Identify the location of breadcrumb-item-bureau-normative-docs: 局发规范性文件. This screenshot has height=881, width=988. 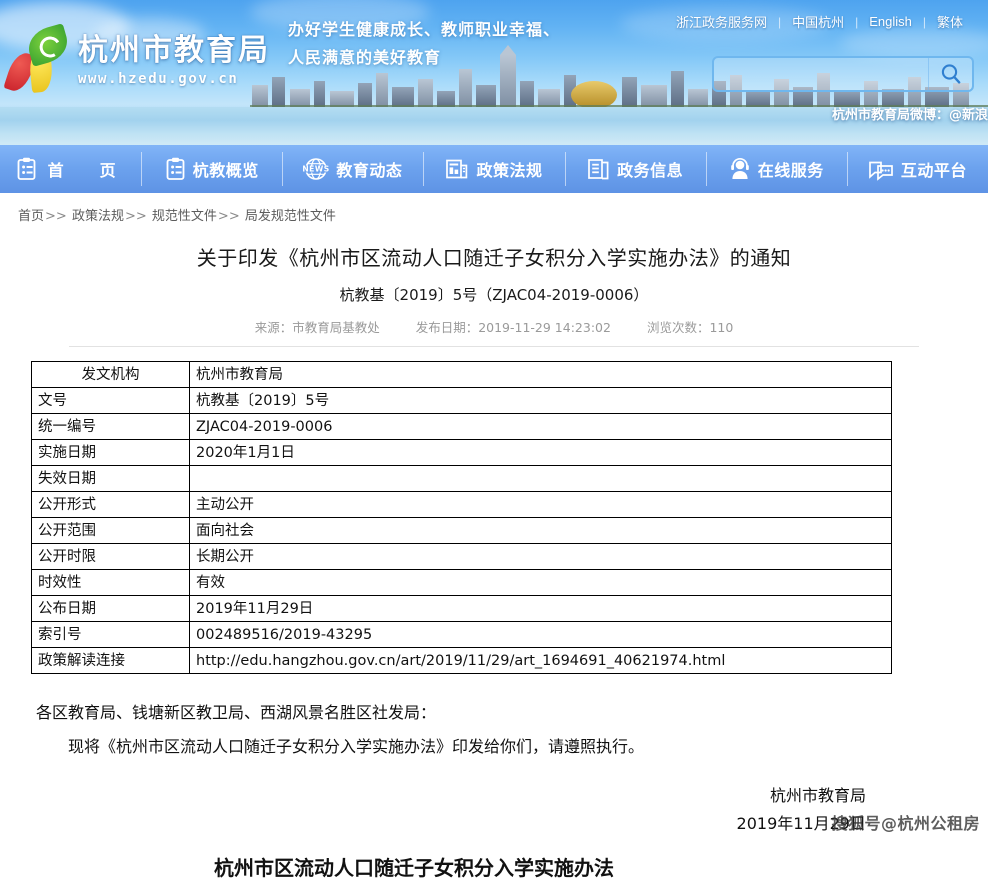
(290, 216).